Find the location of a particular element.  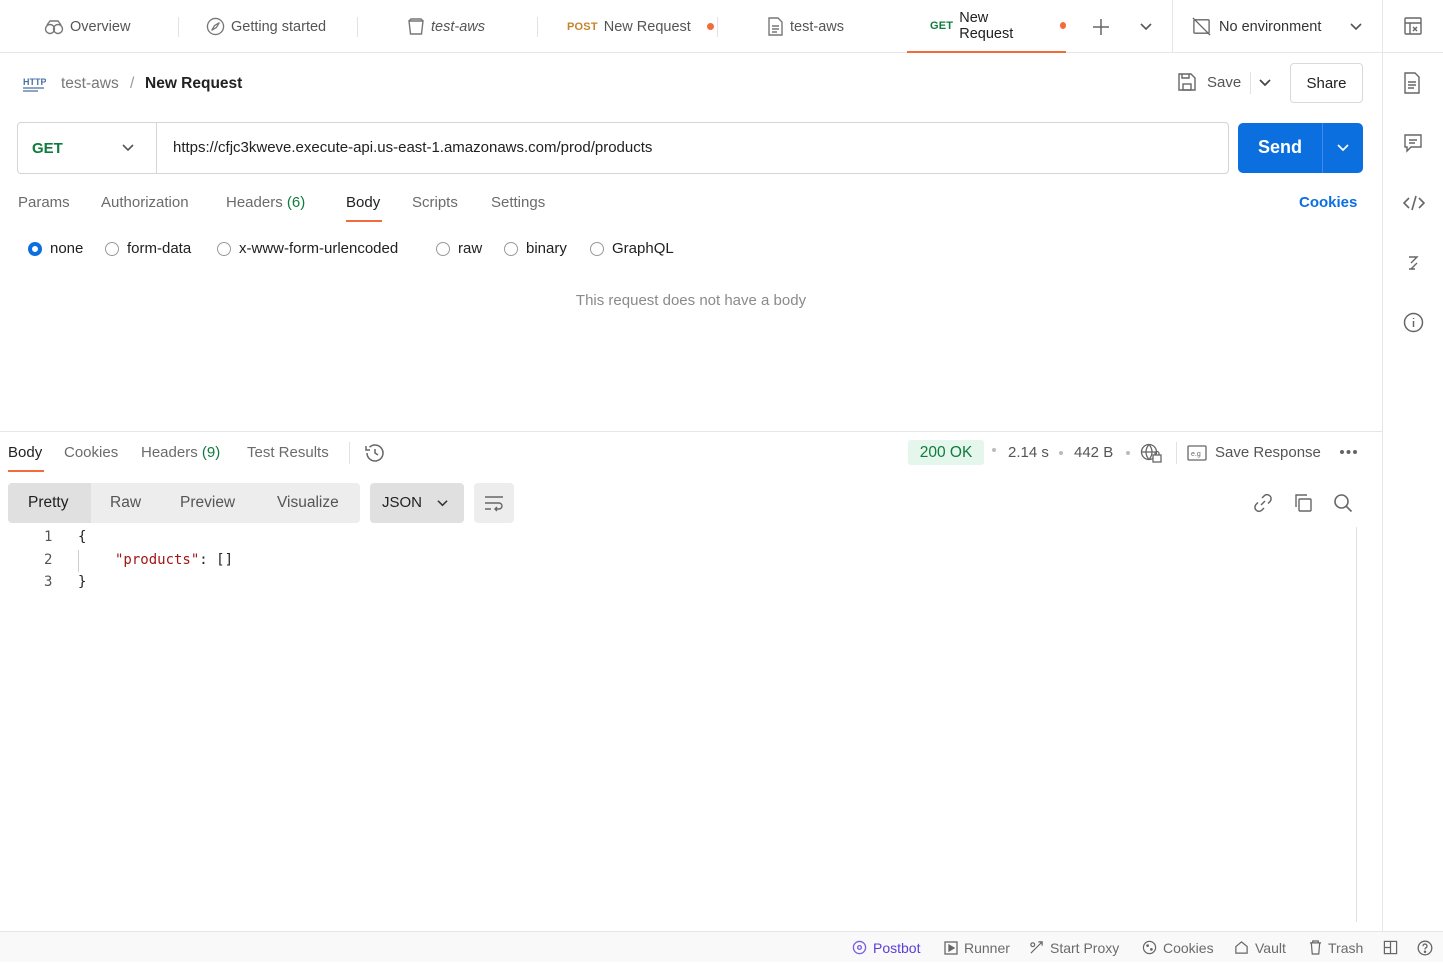

share-button: Share is located at coordinates (1326, 83).